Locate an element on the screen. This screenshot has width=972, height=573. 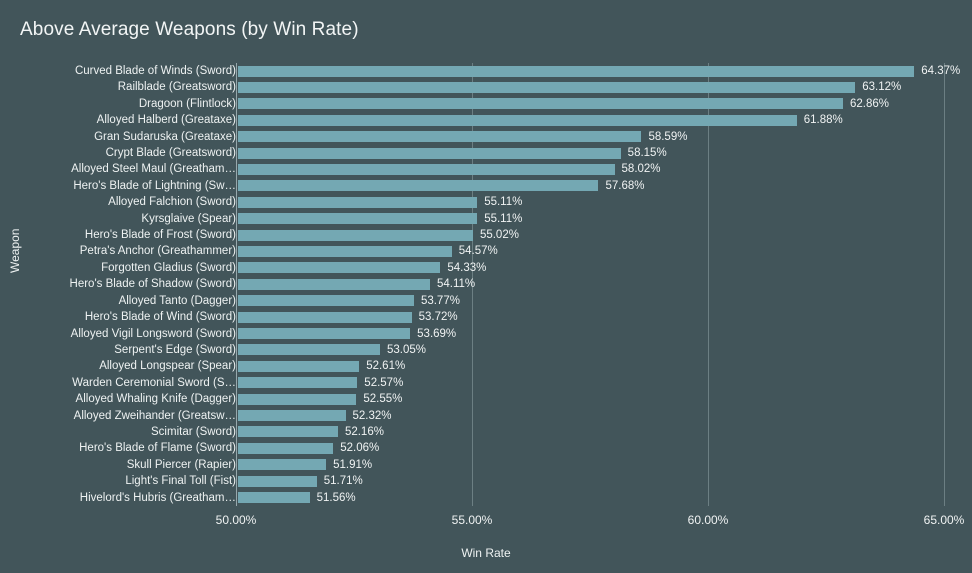
bar-row: Hero's Blade of Frost (Sword) 55.02% is located at coordinates (486, 235).